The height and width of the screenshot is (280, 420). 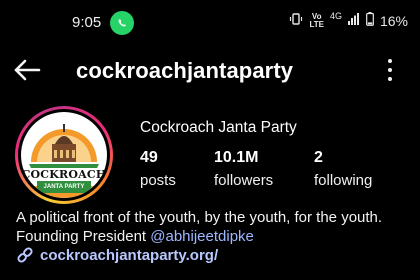 I want to click on back-button, so click(x=27, y=70).